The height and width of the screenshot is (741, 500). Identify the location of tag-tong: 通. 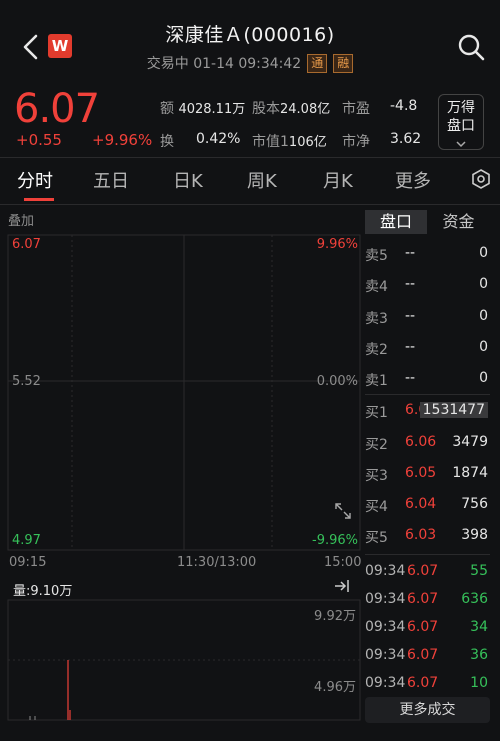
(317, 63).